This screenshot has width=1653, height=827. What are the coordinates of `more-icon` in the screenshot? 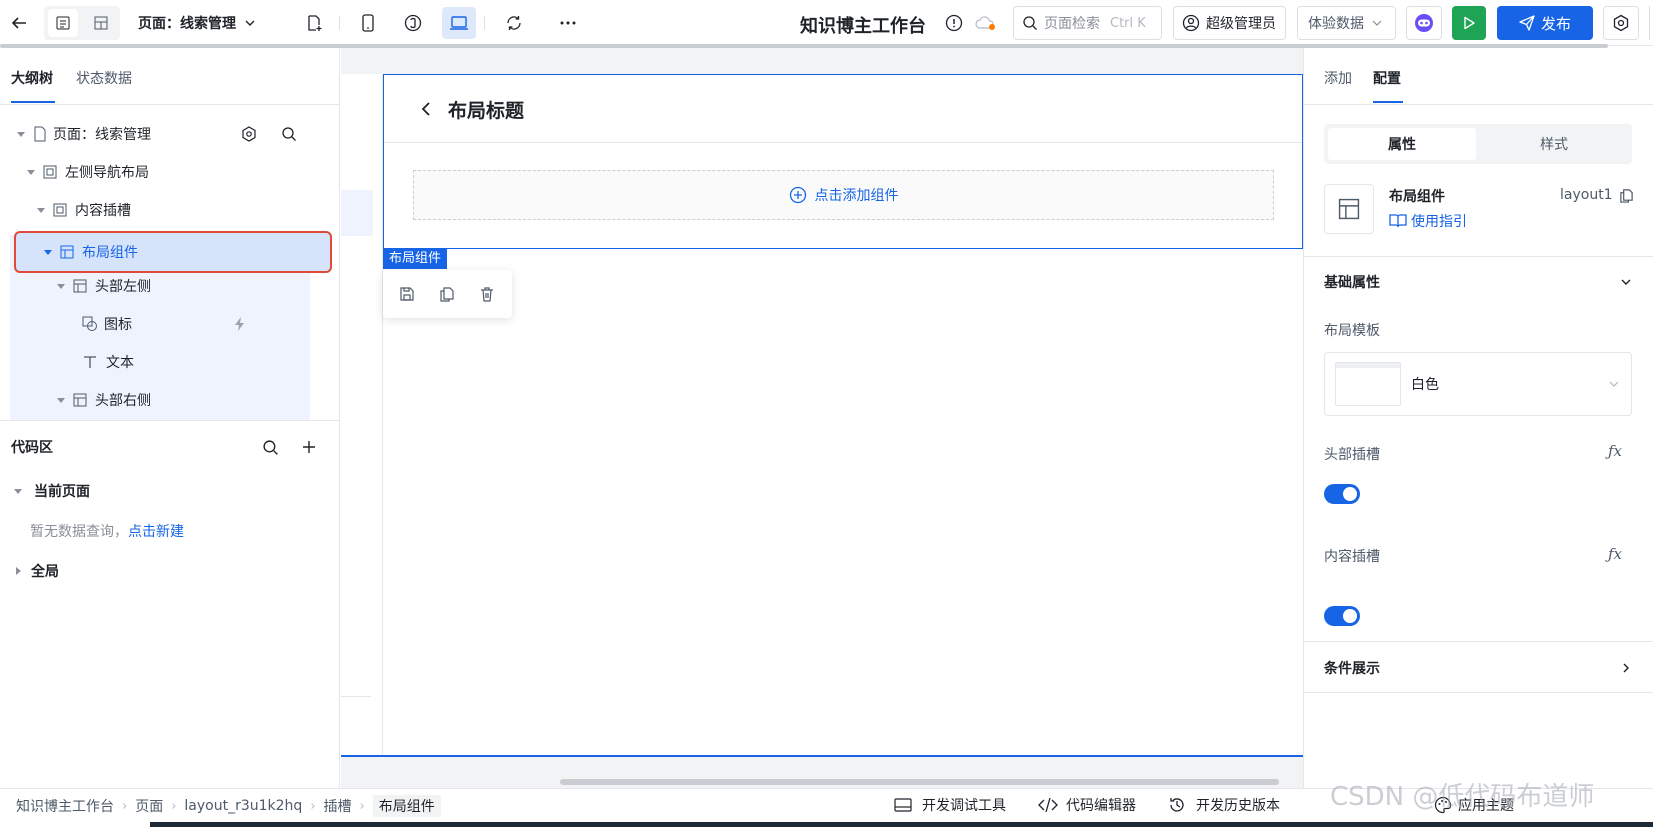 It's located at (568, 23).